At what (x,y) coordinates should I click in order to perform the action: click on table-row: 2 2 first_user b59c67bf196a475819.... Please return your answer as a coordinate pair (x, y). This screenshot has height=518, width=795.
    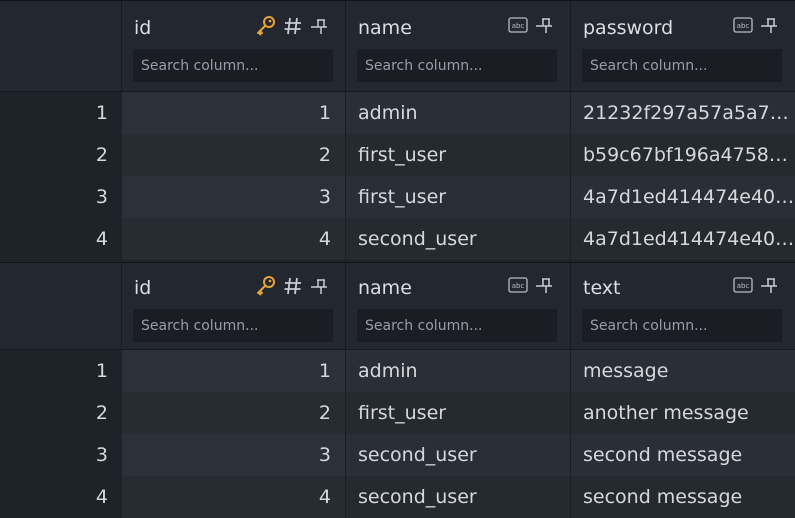
    Looking at the image, I should click on (397, 155).